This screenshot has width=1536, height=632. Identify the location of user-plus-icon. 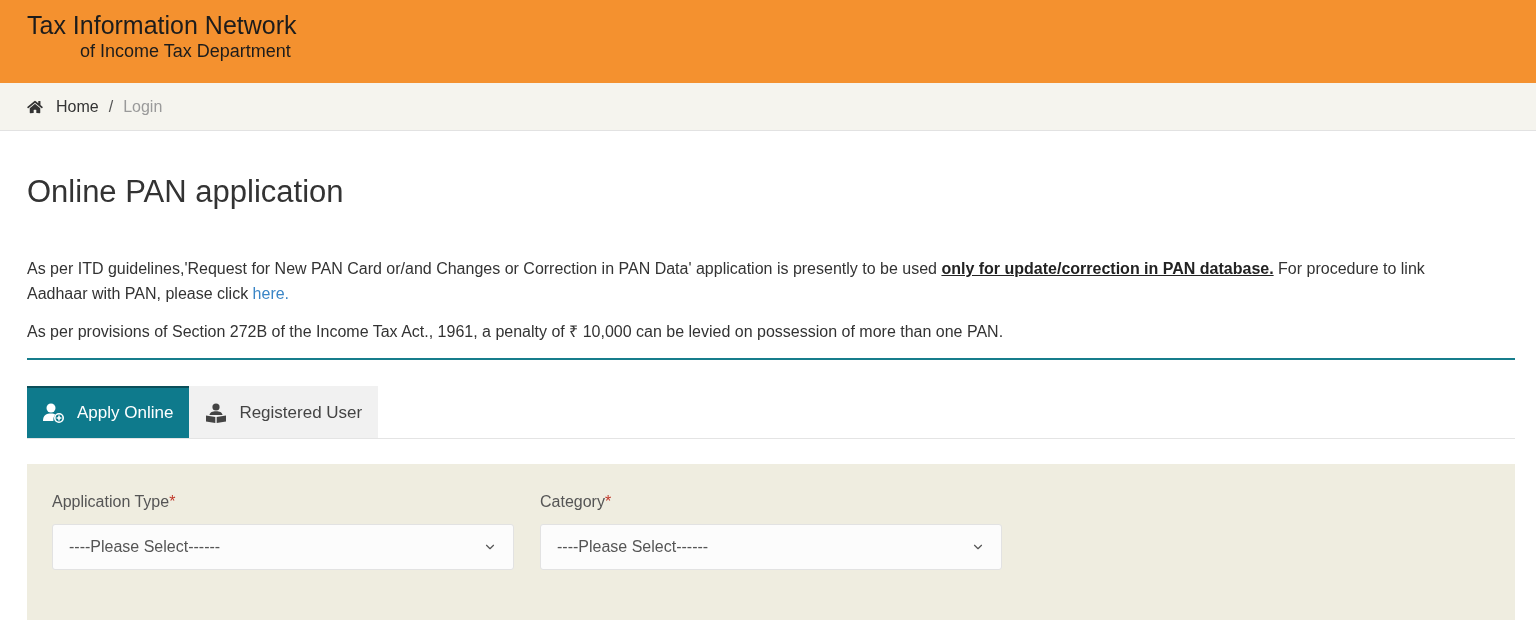
(54, 413).